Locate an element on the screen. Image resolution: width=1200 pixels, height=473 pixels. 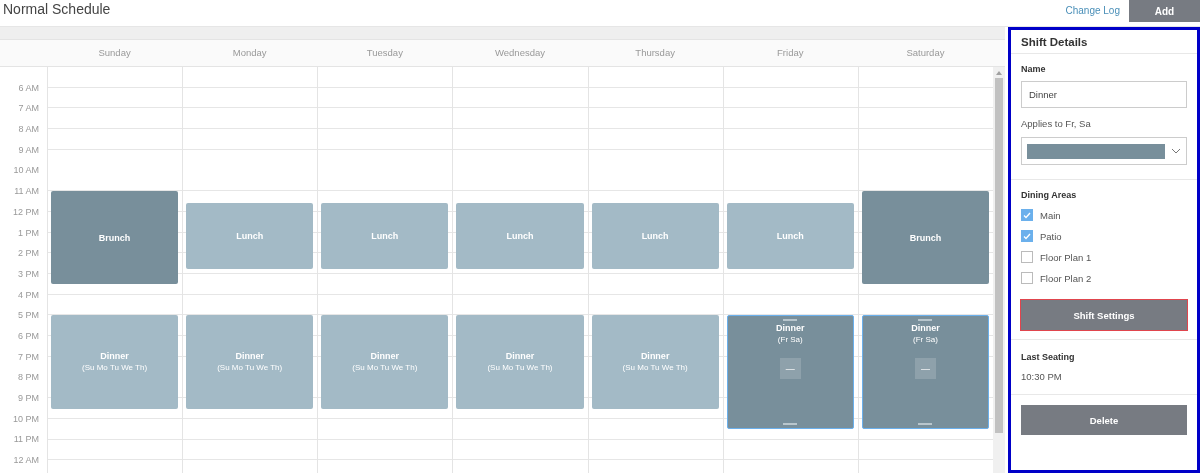
last-seating-time: 10:30 PM is located at coordinates (1042, 376).